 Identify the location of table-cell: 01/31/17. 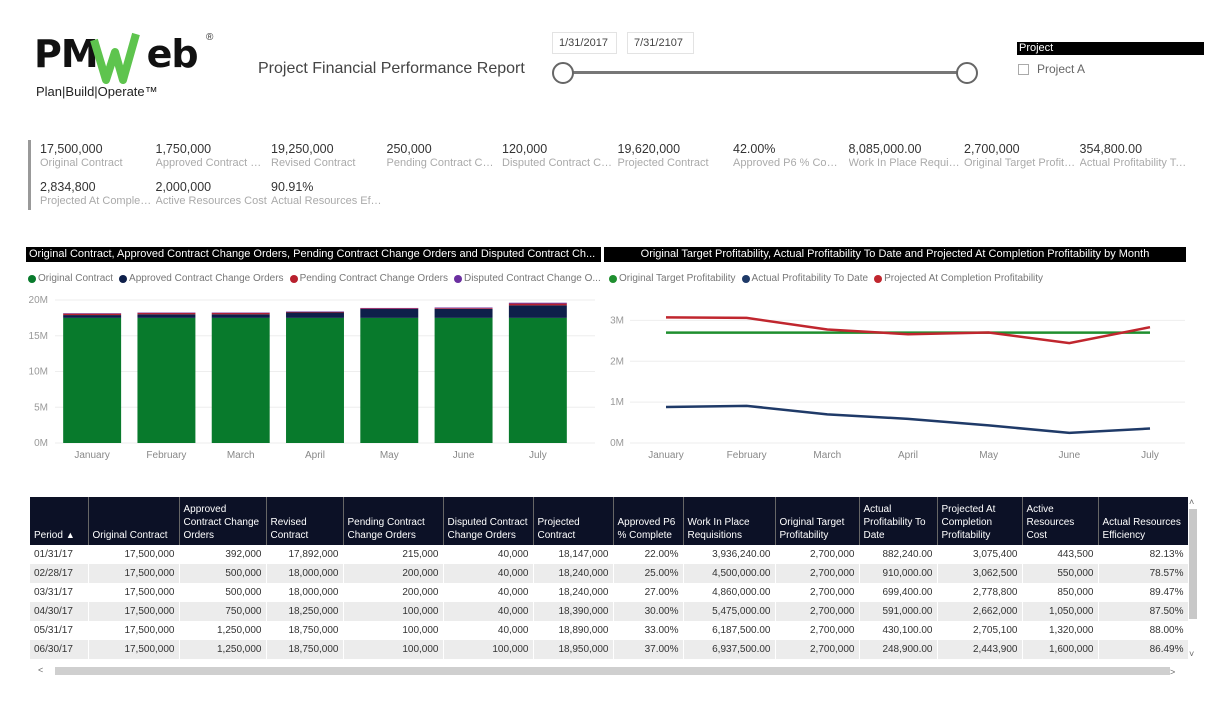
(59, 554).